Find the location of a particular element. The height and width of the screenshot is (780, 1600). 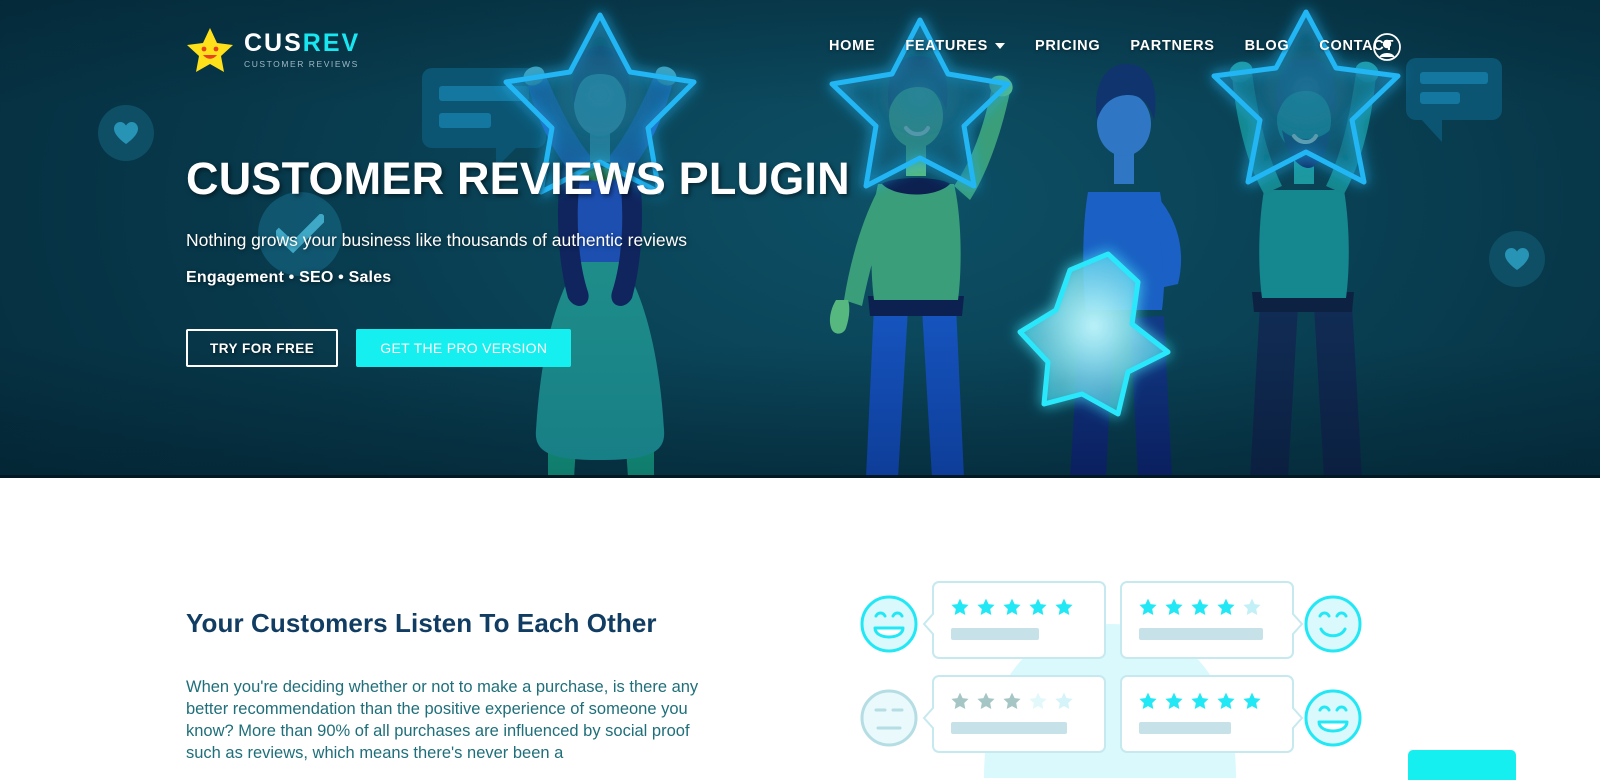

heart-circle-left is located at coordinates (126, 133).